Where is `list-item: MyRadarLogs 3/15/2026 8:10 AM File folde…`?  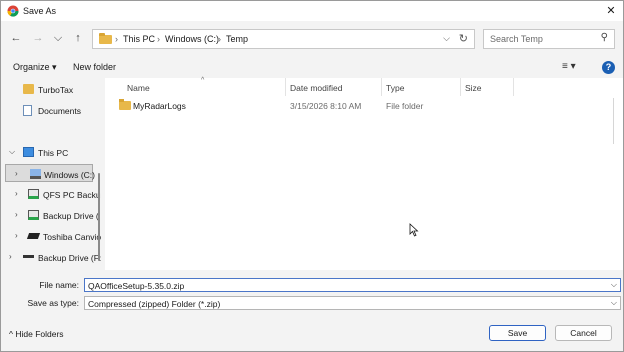
list-item: MyRadarLogs 3/15/2026 8:10 AM File folde… is located at coordinates (315, 106).